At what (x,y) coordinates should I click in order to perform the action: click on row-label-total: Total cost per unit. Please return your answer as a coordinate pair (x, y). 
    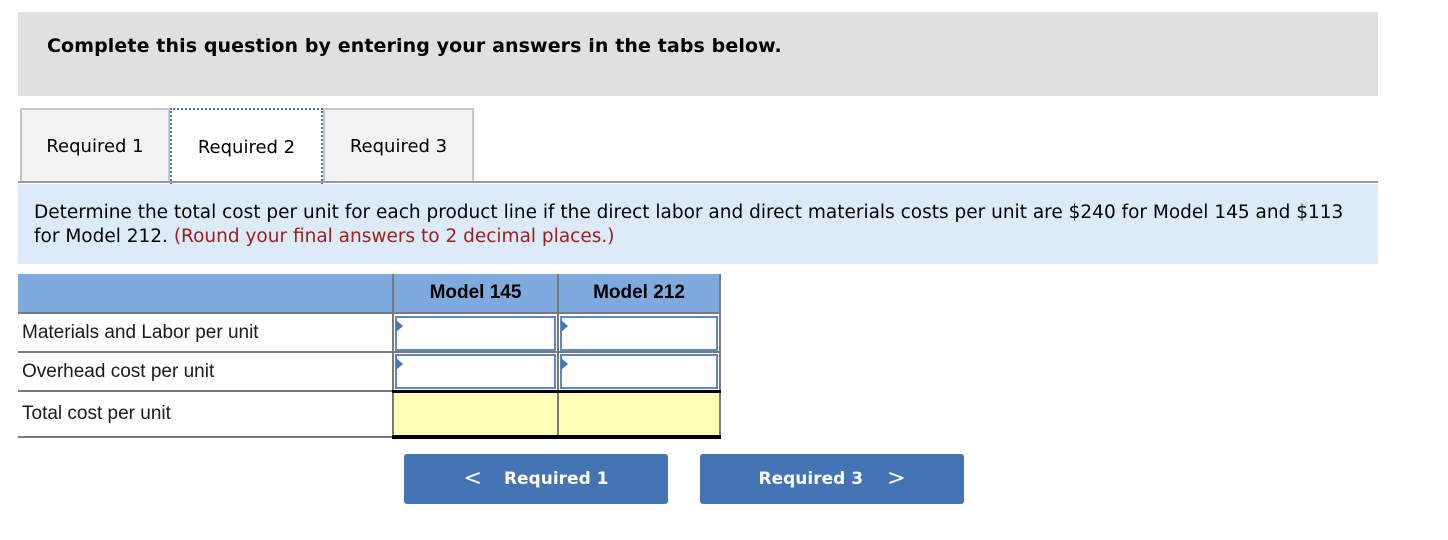
    Looking at the image, I should click on (205, 414).